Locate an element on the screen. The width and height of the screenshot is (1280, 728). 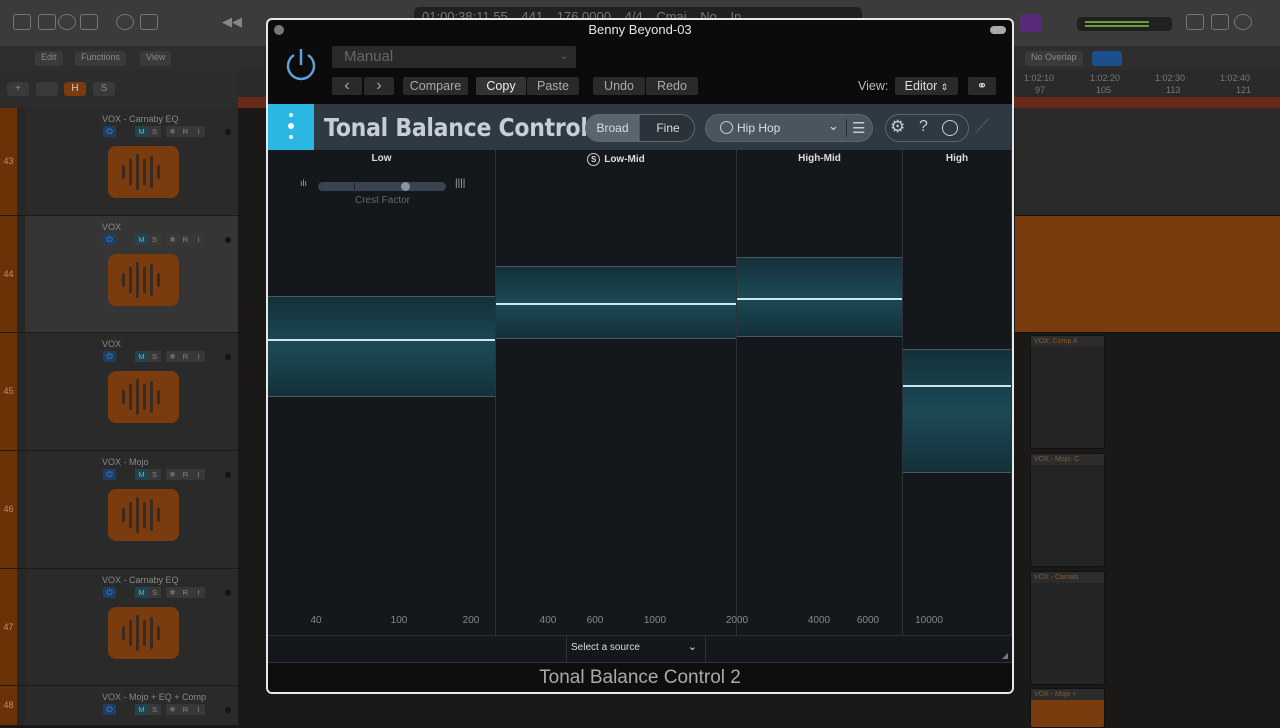
target-select: Hip Hop ⌄ ☰ is located at coordinates (789, 128).